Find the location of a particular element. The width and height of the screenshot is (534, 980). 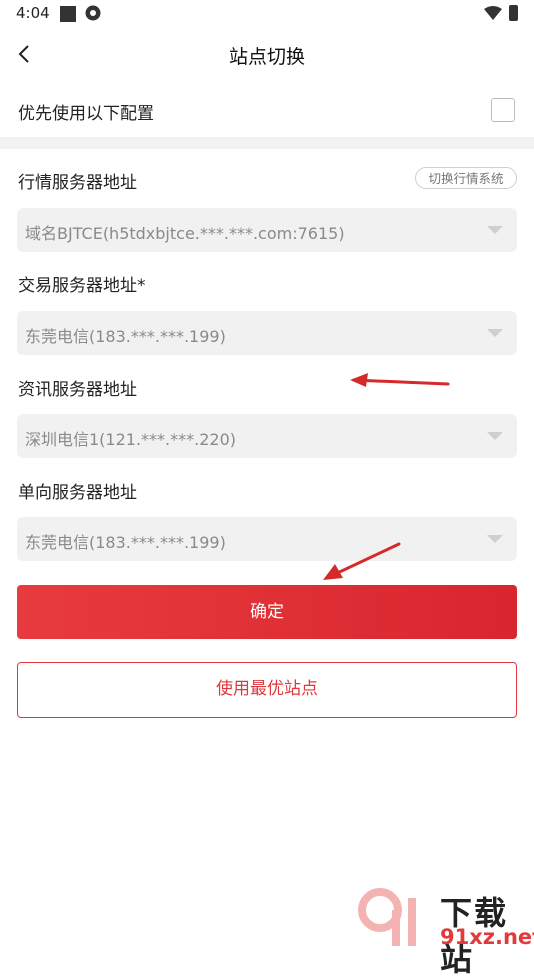

switch-quote-system-button: 切换行情系统 is located at coordinates (466, 178).